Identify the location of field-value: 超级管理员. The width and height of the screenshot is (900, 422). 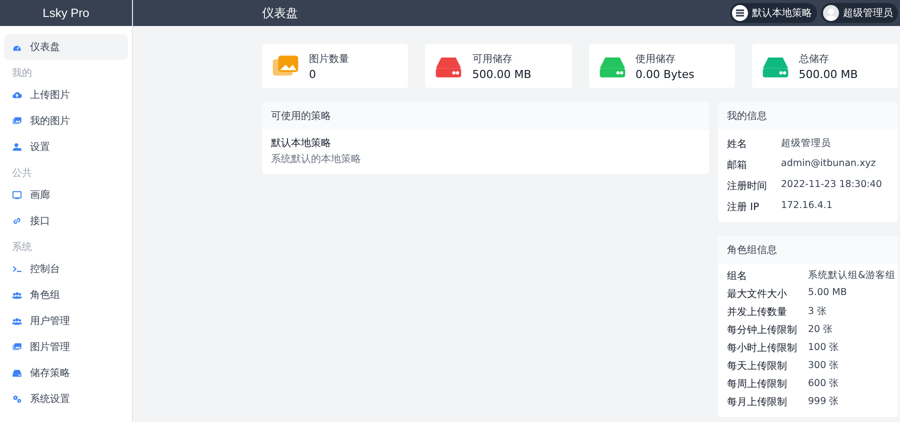
(806, 144).